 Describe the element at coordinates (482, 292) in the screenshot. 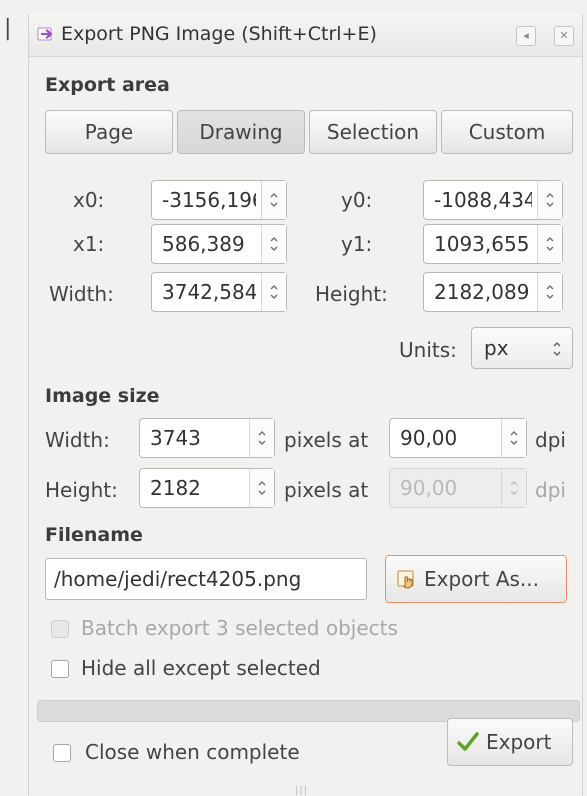

I see `area-height-value: 2182,089` at that location.